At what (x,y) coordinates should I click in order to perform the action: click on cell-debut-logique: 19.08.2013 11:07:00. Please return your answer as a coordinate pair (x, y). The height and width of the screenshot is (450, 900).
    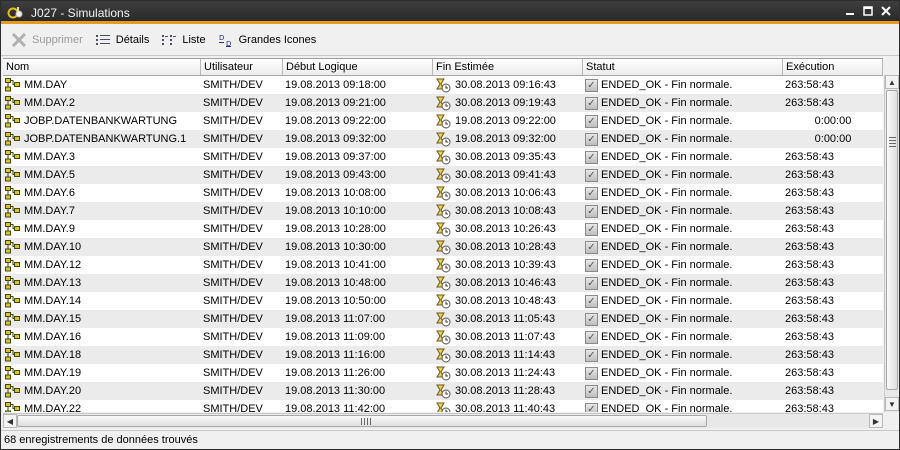
    Looking at the image, I should click on (335, 319).